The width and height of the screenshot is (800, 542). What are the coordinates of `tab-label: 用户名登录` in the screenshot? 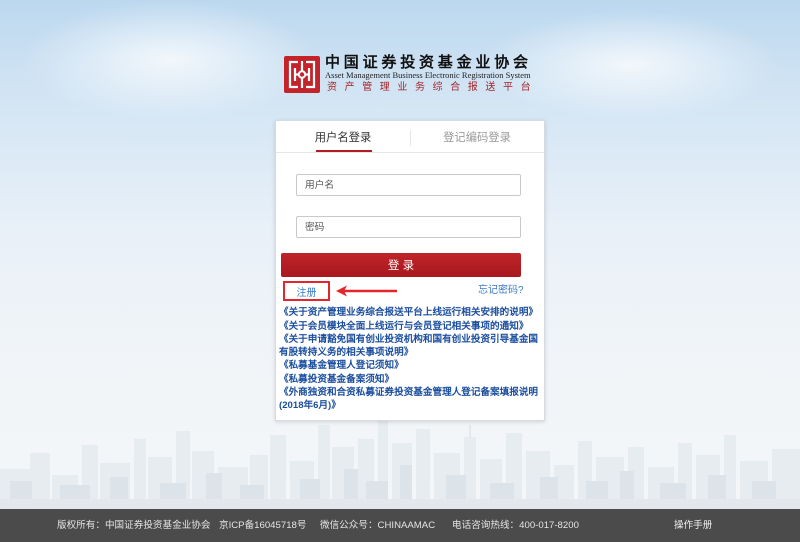 It's located at (343, 138).